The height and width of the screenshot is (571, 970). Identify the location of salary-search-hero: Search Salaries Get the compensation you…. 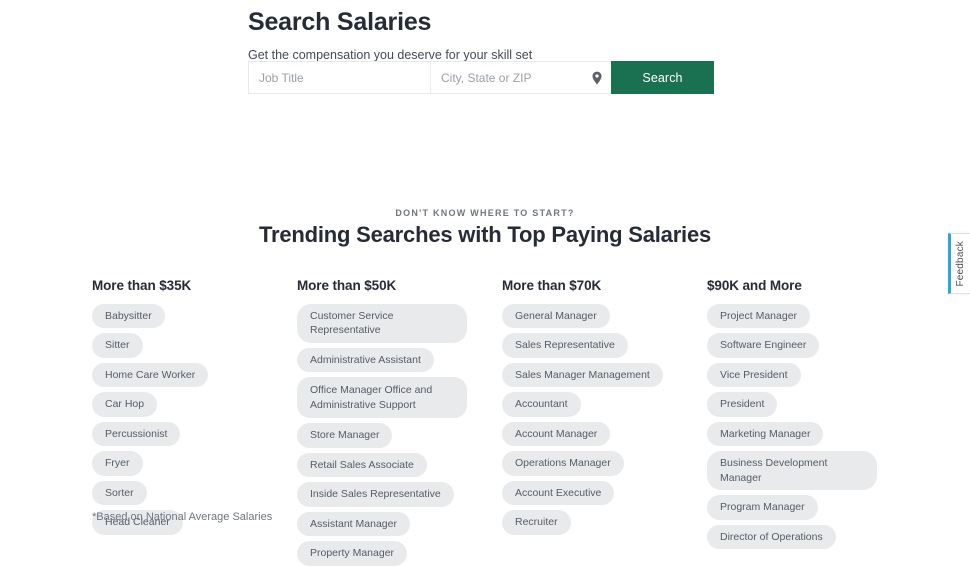
(483, 47).